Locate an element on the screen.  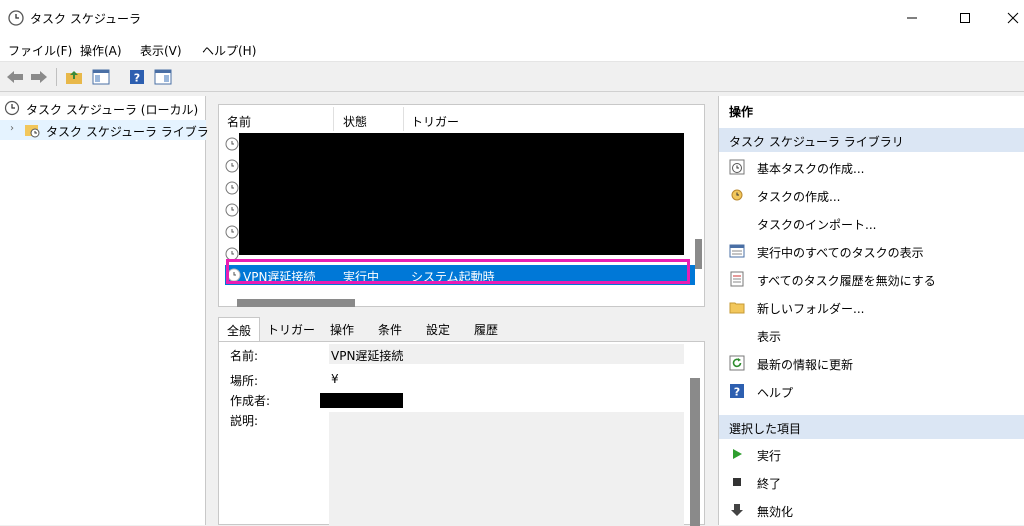
forward-arrow-icon is located at coordinates (39, 77).